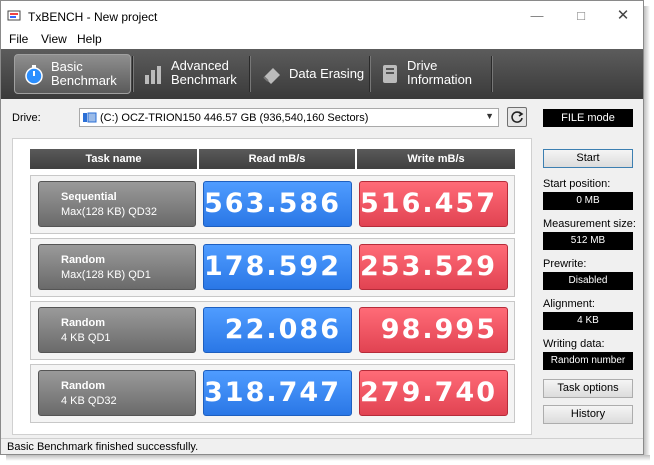 The height and width of the screenshot is (465, 654). I want to click on tab-drive-information: Drive Information, so click(430, 74).